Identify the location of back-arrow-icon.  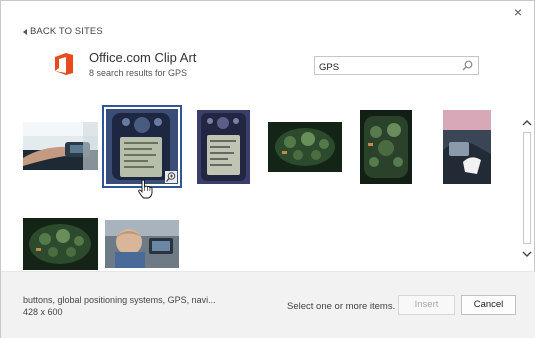
(25, 31).